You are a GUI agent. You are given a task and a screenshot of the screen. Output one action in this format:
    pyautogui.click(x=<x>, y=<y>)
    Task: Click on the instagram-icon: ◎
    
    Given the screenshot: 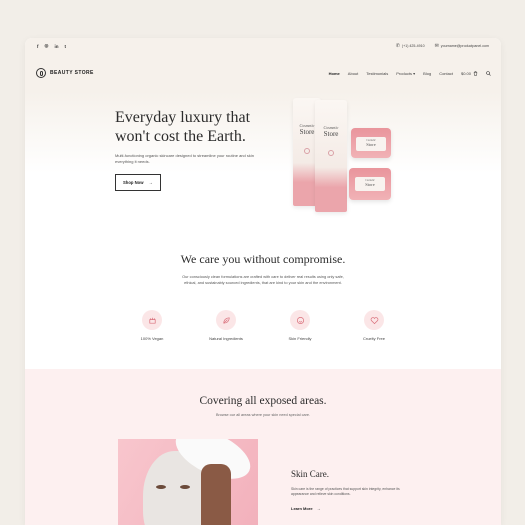 What is the action you would take?
    pyautogui.click(x=47, y=46)
    